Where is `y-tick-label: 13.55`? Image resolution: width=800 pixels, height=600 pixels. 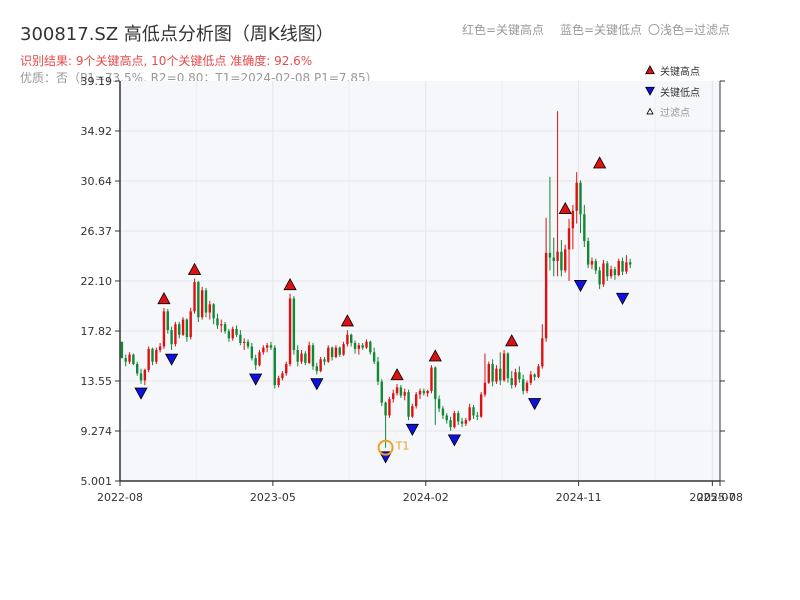
y-tick-label: 13.55 is located at coordinates (97, 381).